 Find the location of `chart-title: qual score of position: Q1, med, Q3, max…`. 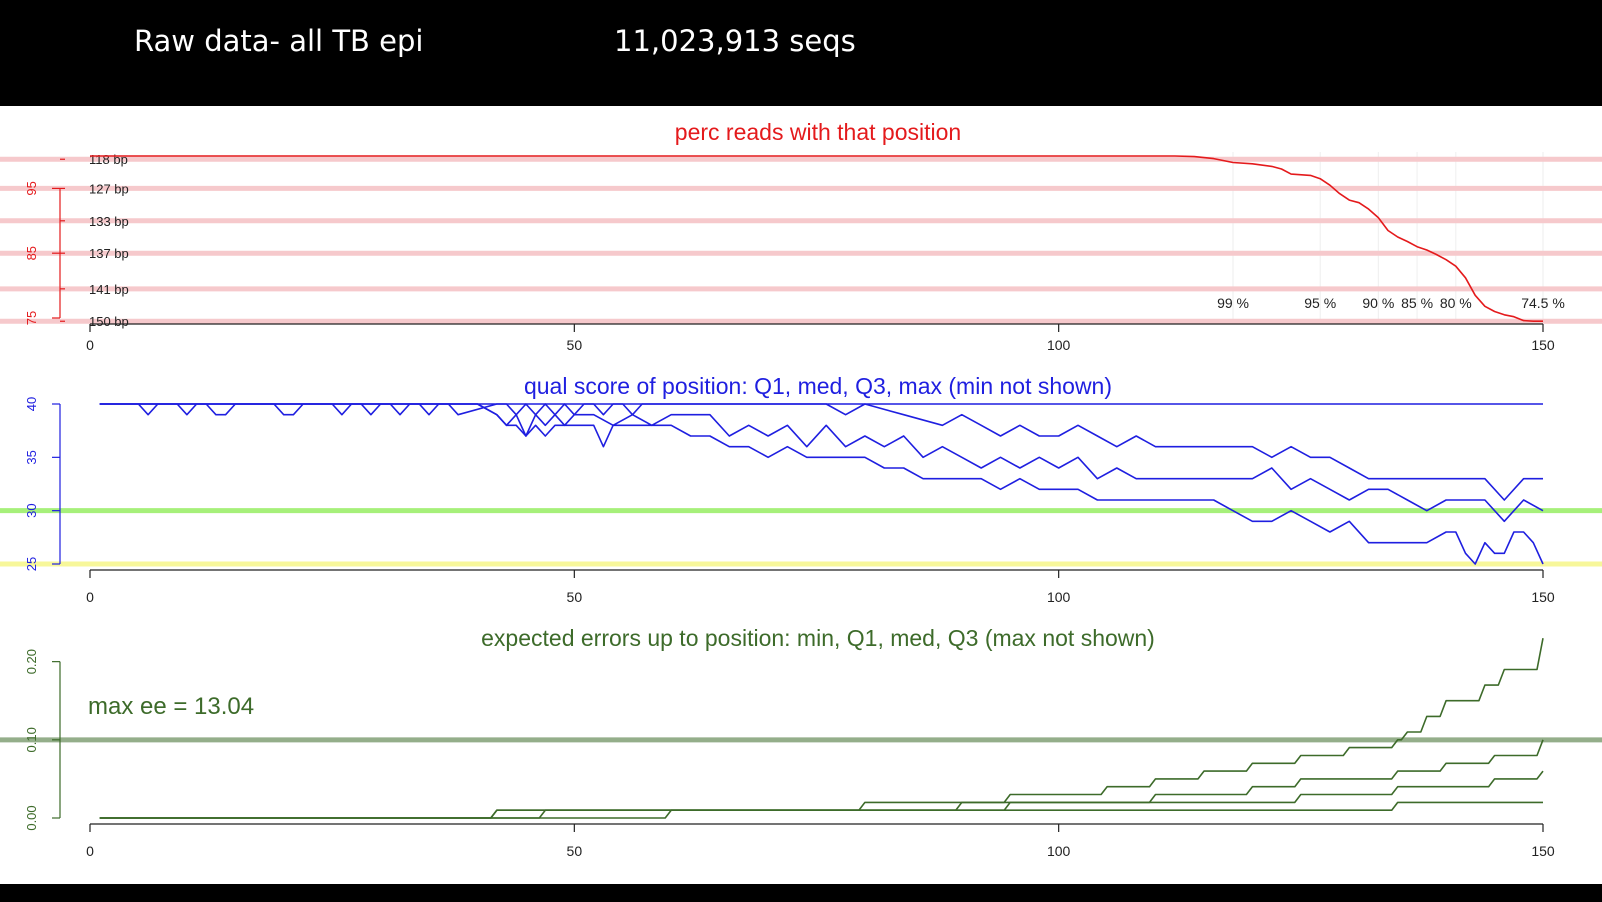

chart-title: qual score of position: Q1, med, Q3, max… is located at coordinates (818, 386).